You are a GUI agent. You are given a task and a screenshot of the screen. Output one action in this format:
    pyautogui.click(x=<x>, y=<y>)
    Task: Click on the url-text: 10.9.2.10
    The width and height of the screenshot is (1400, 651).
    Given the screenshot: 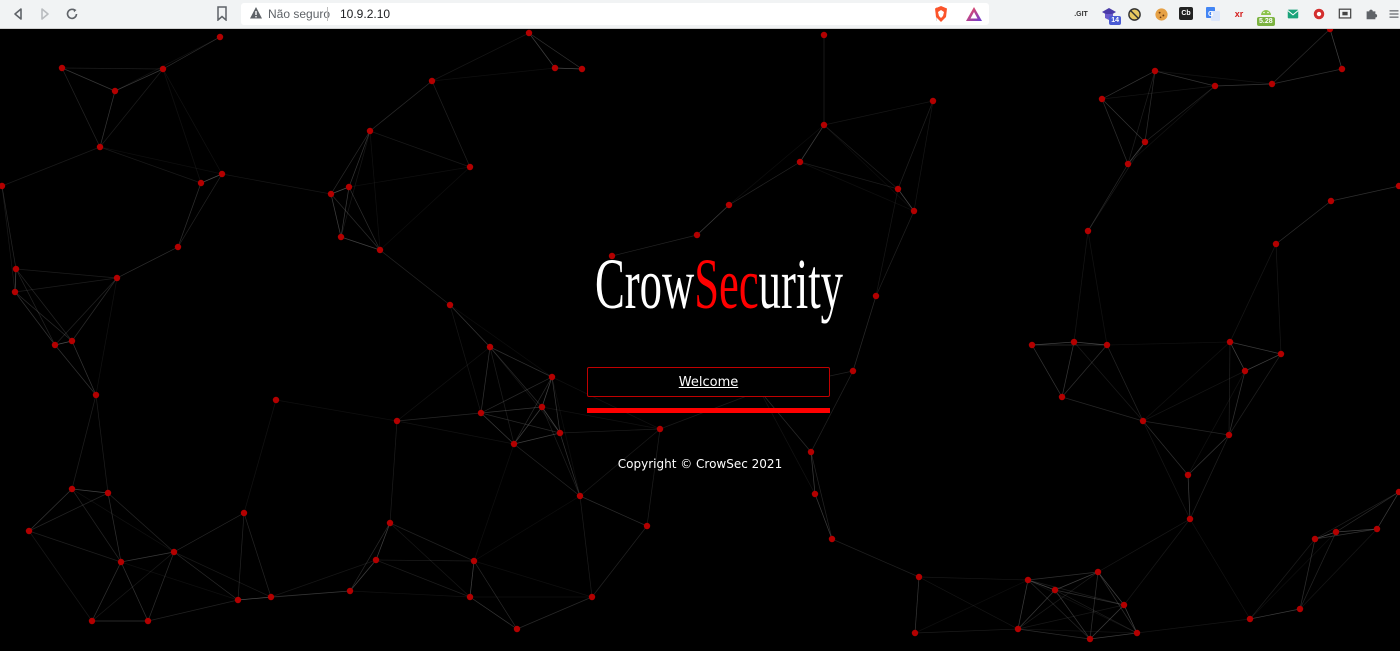 What is the action you would take?
    pyautogui.click(x=365, y=14)
    